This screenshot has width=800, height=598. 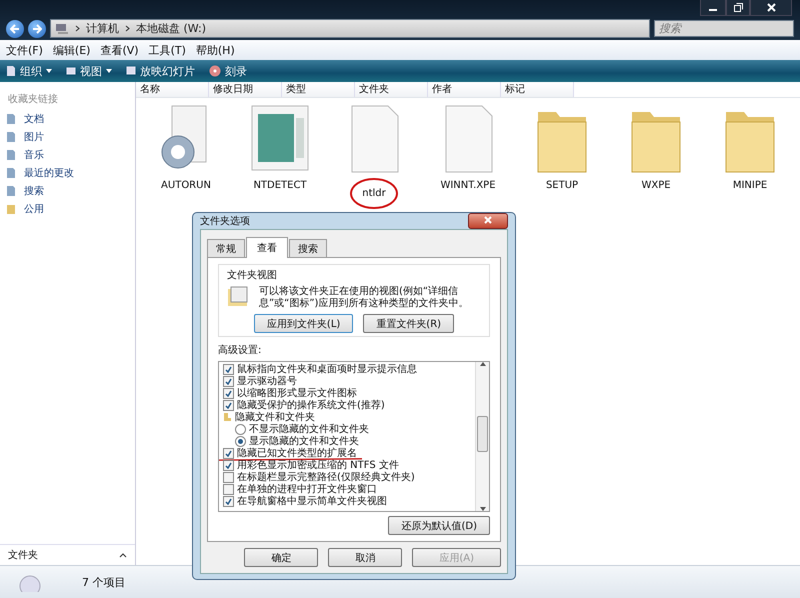 What do you see at coordinates (62, 28) in the screenshot?
I see `computer-icon` at bounding box center [62, 28].